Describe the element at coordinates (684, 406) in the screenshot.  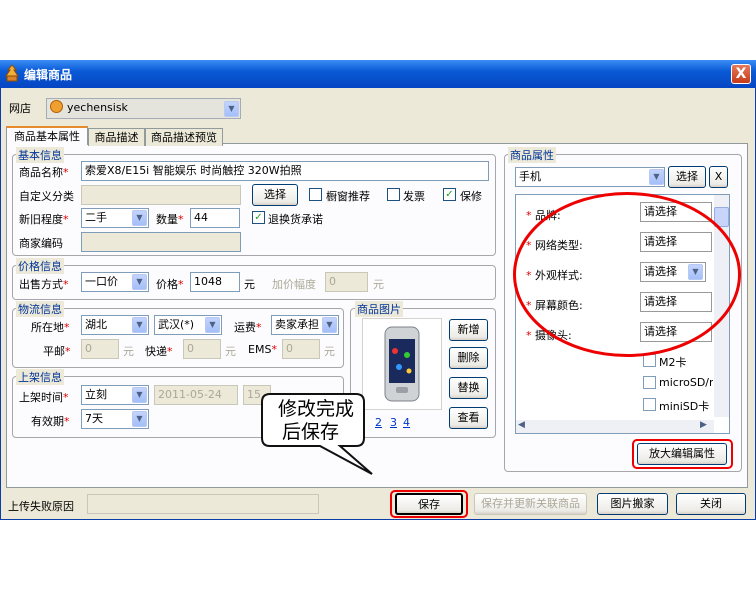
I see `option-label: miniSD卡` at that location.